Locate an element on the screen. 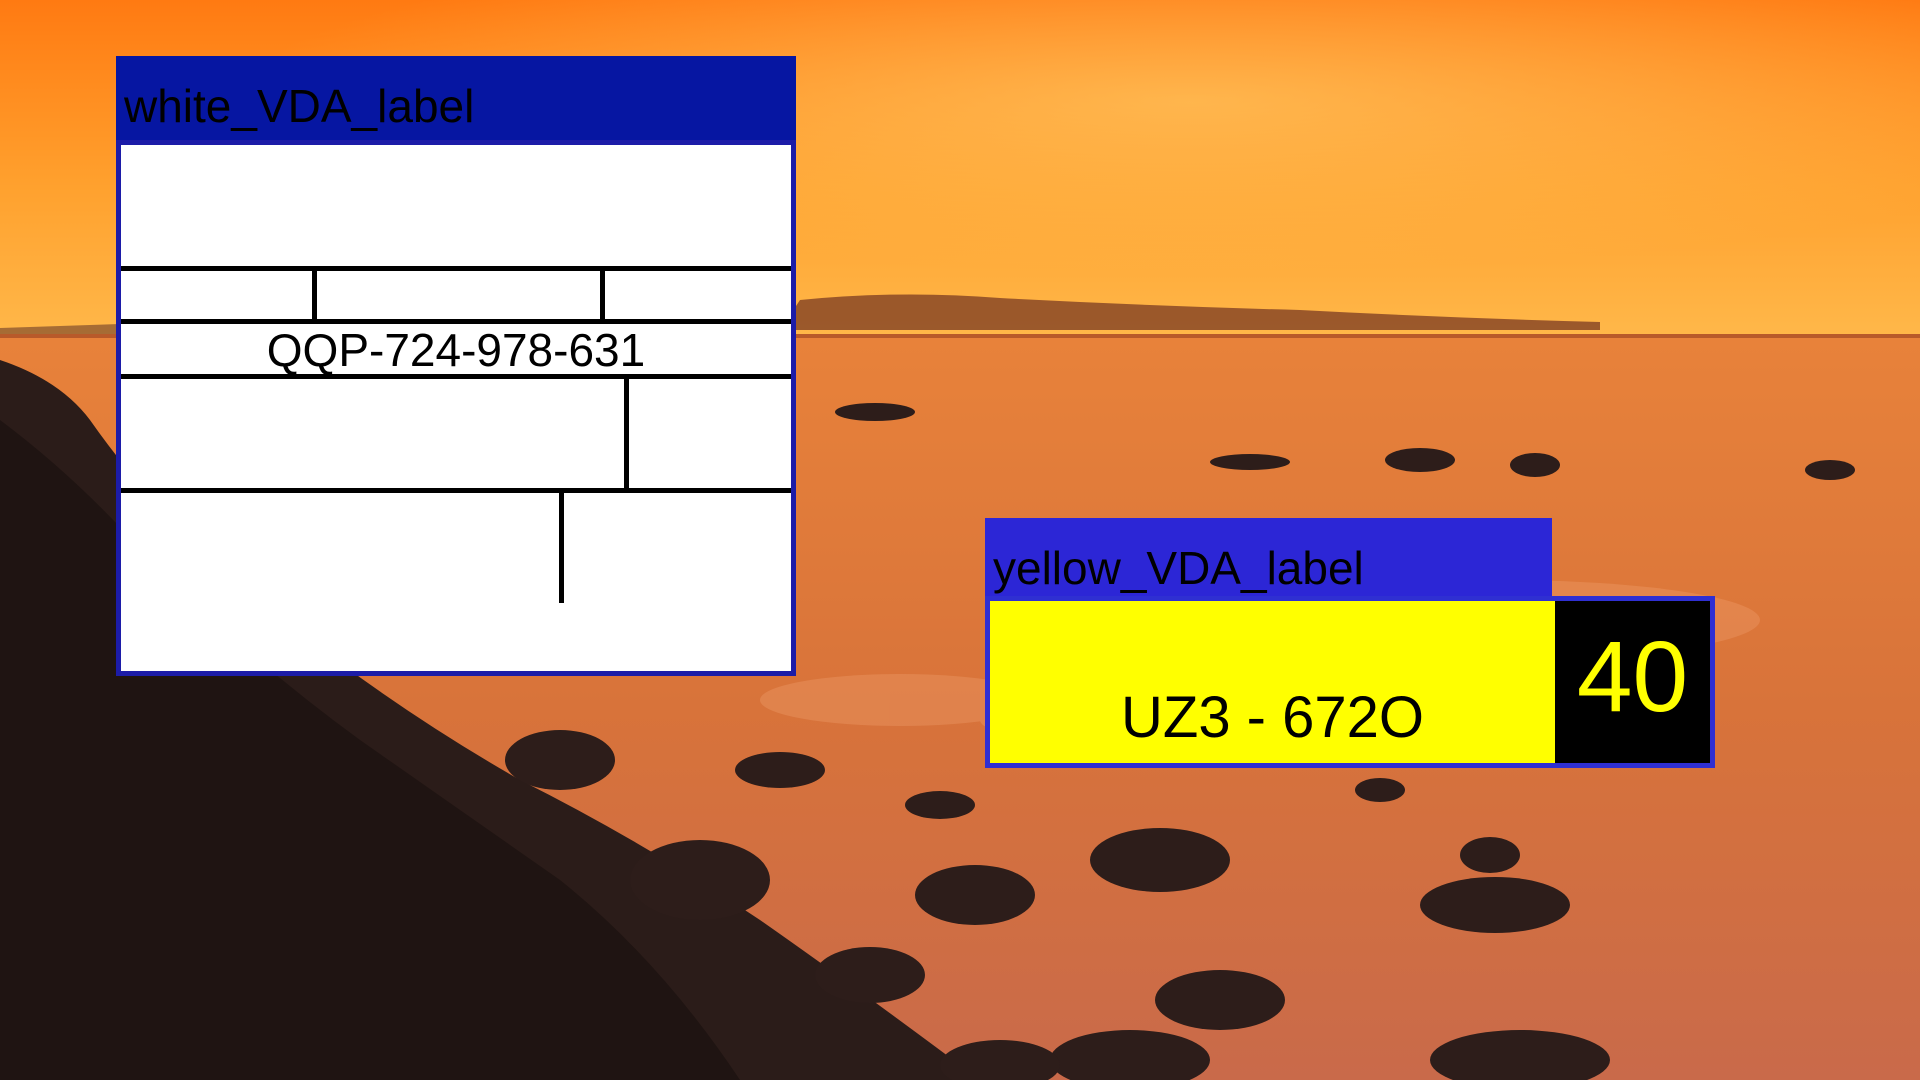 The height and width of the screenshot is (1080, 1920). plate-text: UZ3 - 672O is located at coordinates (1272, 717).